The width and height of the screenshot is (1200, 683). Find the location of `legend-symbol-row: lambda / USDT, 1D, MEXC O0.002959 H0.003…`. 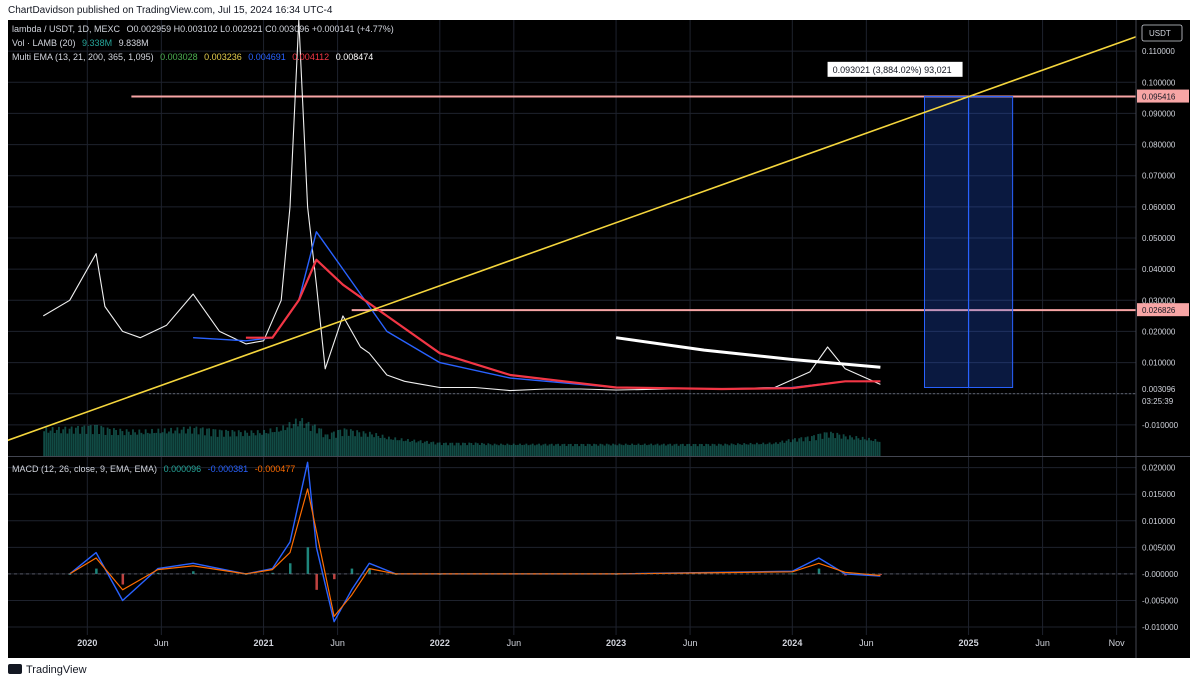

legend-symbol-row: lambda / USDT, 1D, MEXC O0.002959 H0.003… is located at coordinates (203, 29).